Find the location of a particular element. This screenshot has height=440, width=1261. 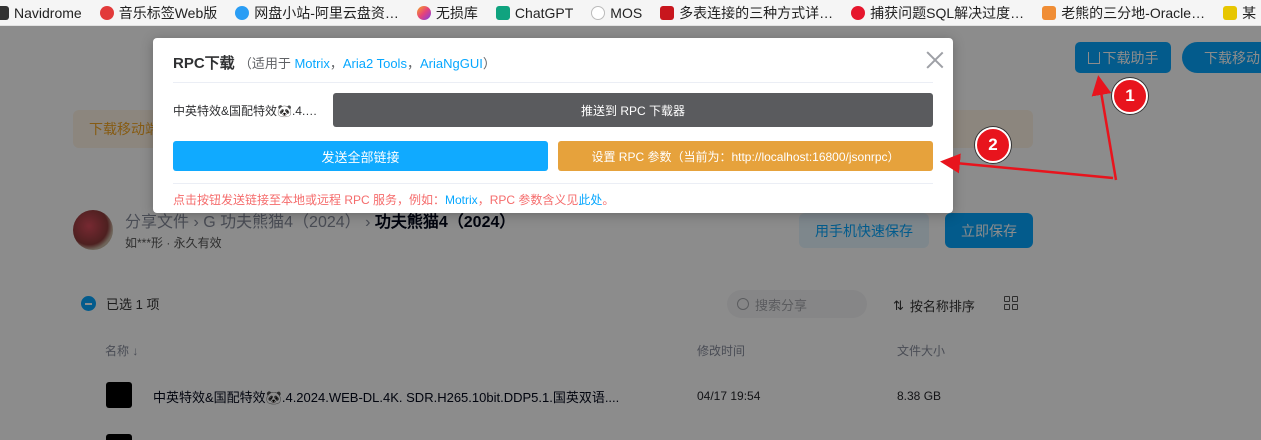

push-to-rpc-button: 推送到 RPC 下载器 is located at coordinates (633, 110).